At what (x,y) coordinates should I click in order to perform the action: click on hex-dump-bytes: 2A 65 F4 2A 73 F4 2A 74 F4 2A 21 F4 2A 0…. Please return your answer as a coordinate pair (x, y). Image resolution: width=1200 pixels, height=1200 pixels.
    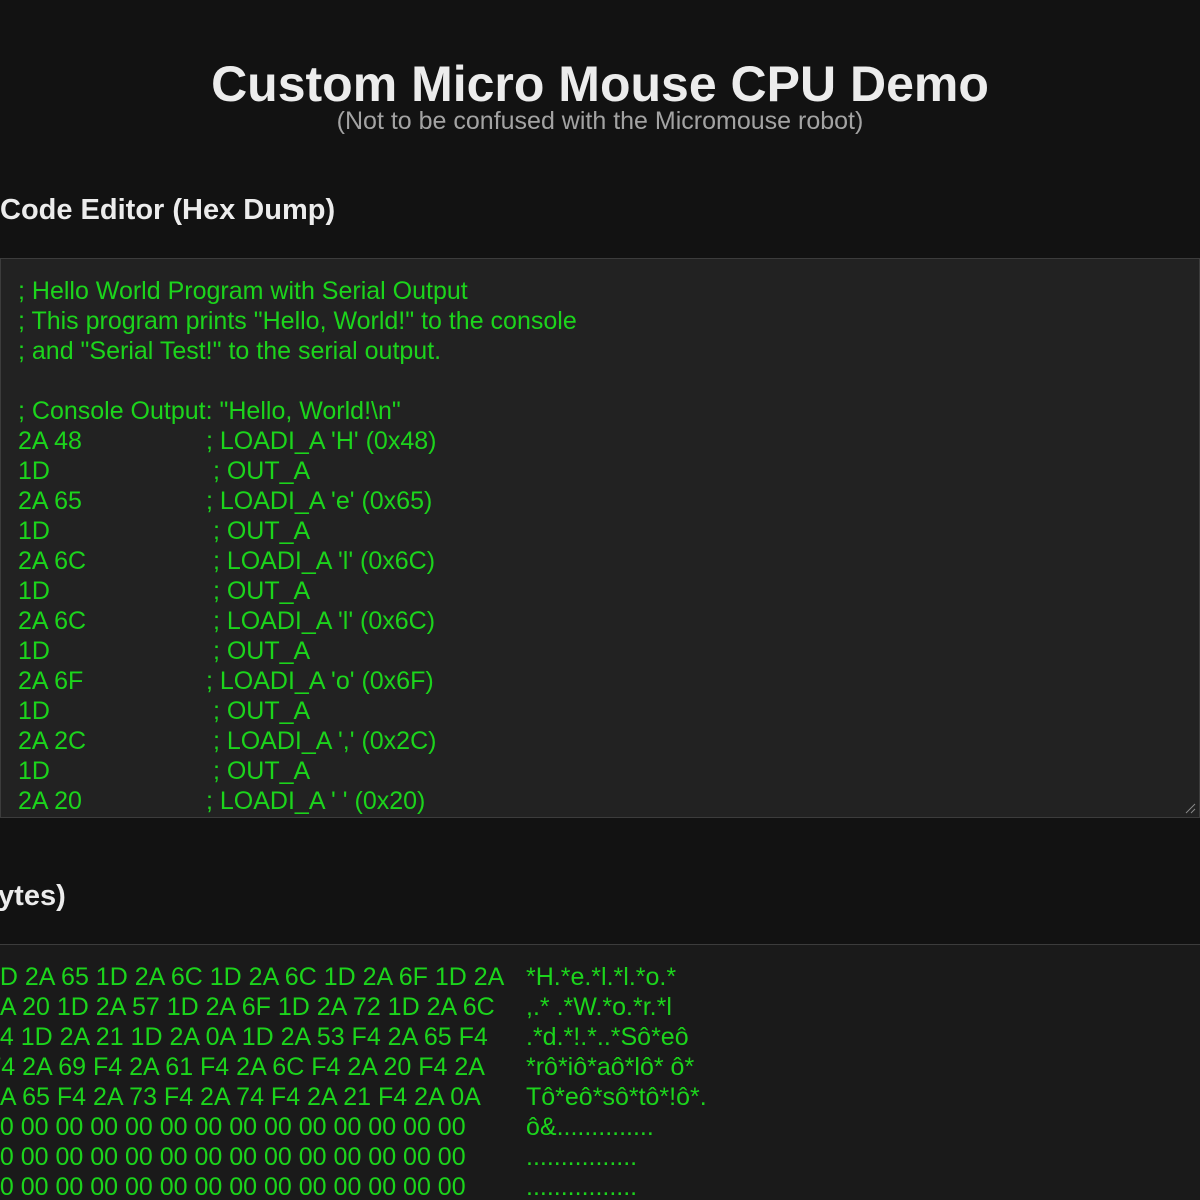
    Looking at the image, I should click on (240, 1097).